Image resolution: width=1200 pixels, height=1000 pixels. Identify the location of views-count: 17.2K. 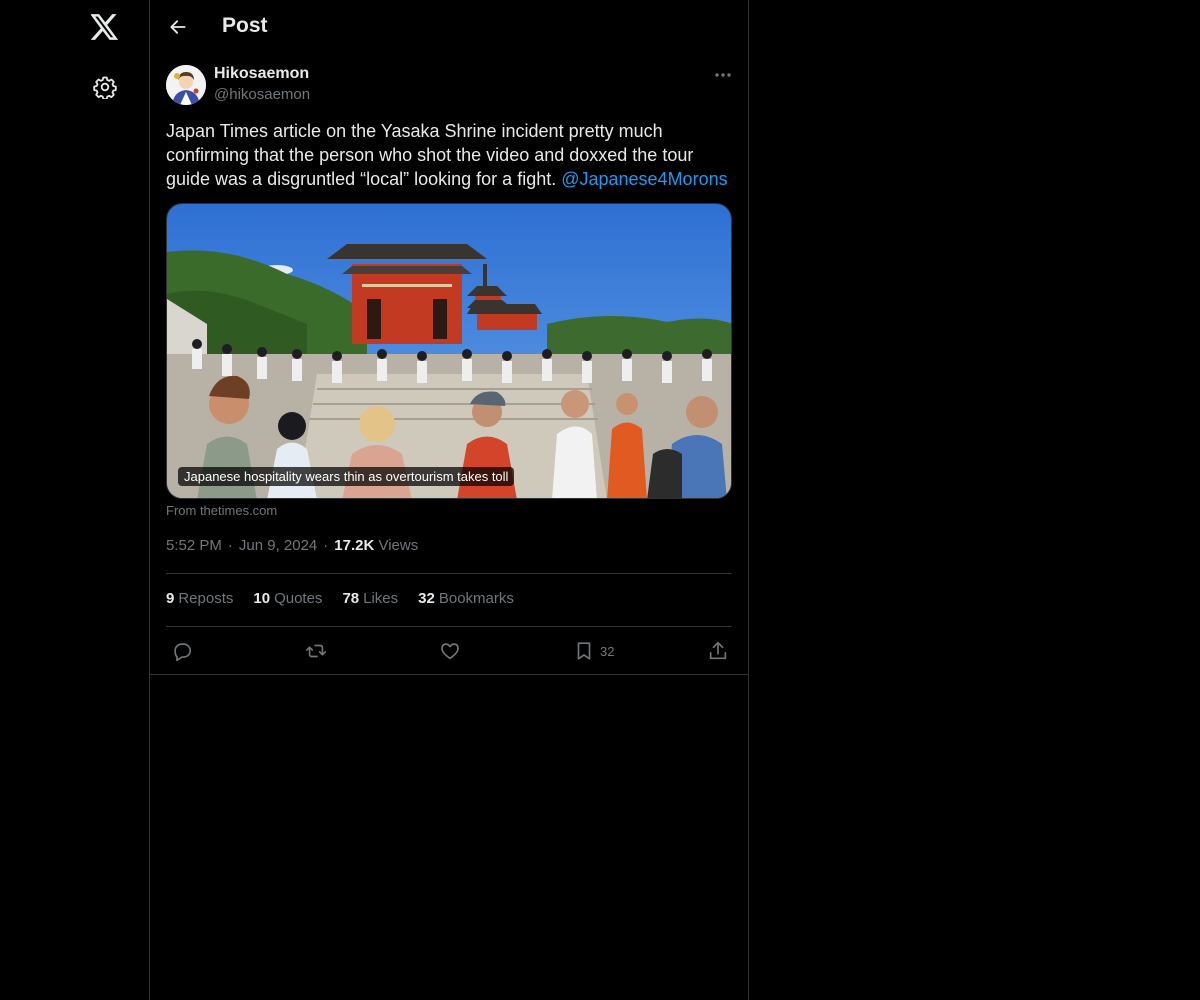
(354, 545).